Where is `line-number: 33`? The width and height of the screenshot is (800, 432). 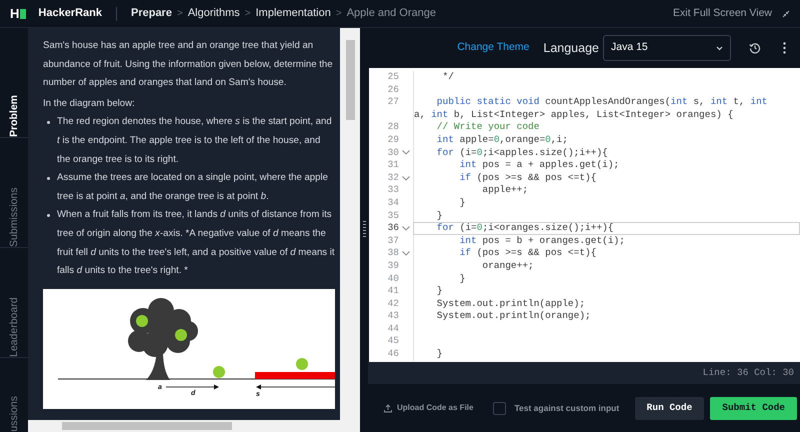 line-number: 33 is located at coordinates (393, 190).